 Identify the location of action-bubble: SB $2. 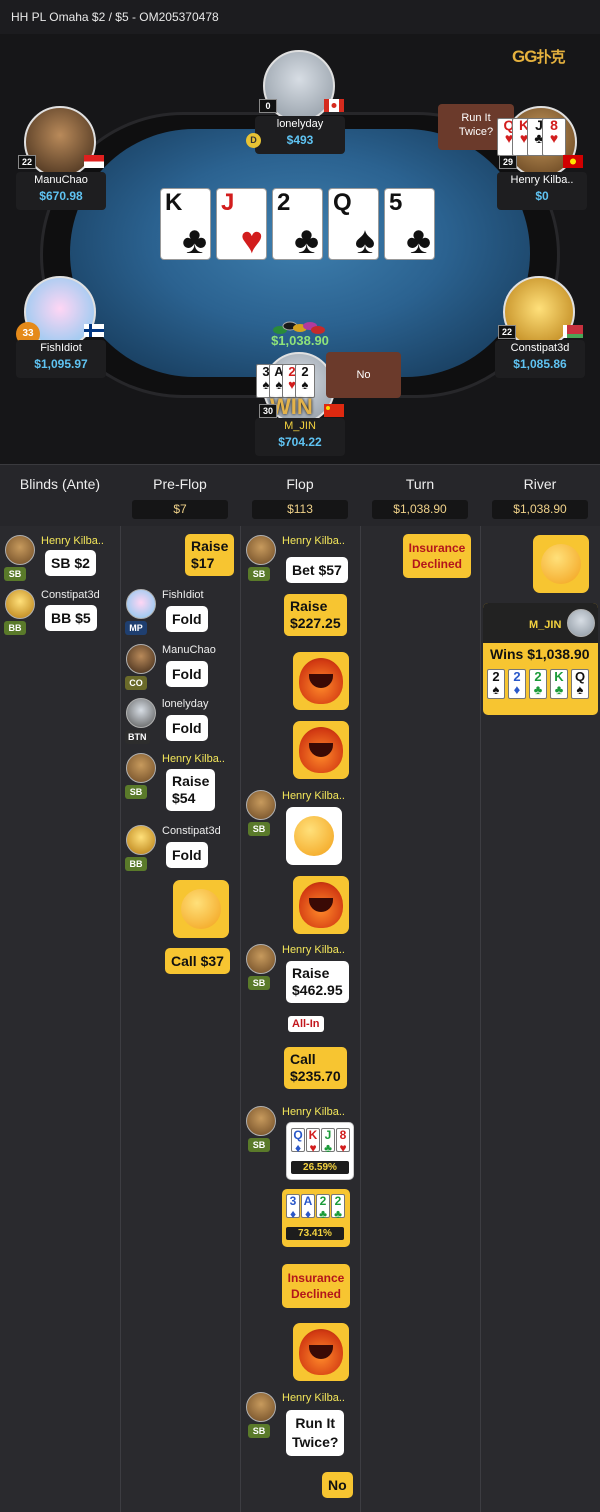
(70, 563).